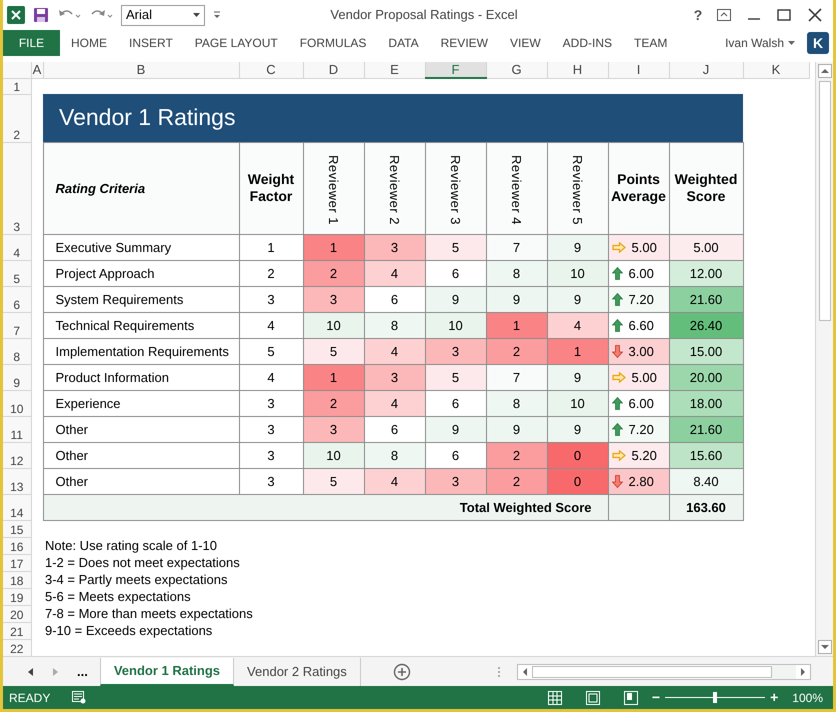 The height and width of the screenshot is (712, 836). What do you see at coordinates (17, 377) in the screenshot?
I see `row-number: 9` at bounding box center [17, 377].